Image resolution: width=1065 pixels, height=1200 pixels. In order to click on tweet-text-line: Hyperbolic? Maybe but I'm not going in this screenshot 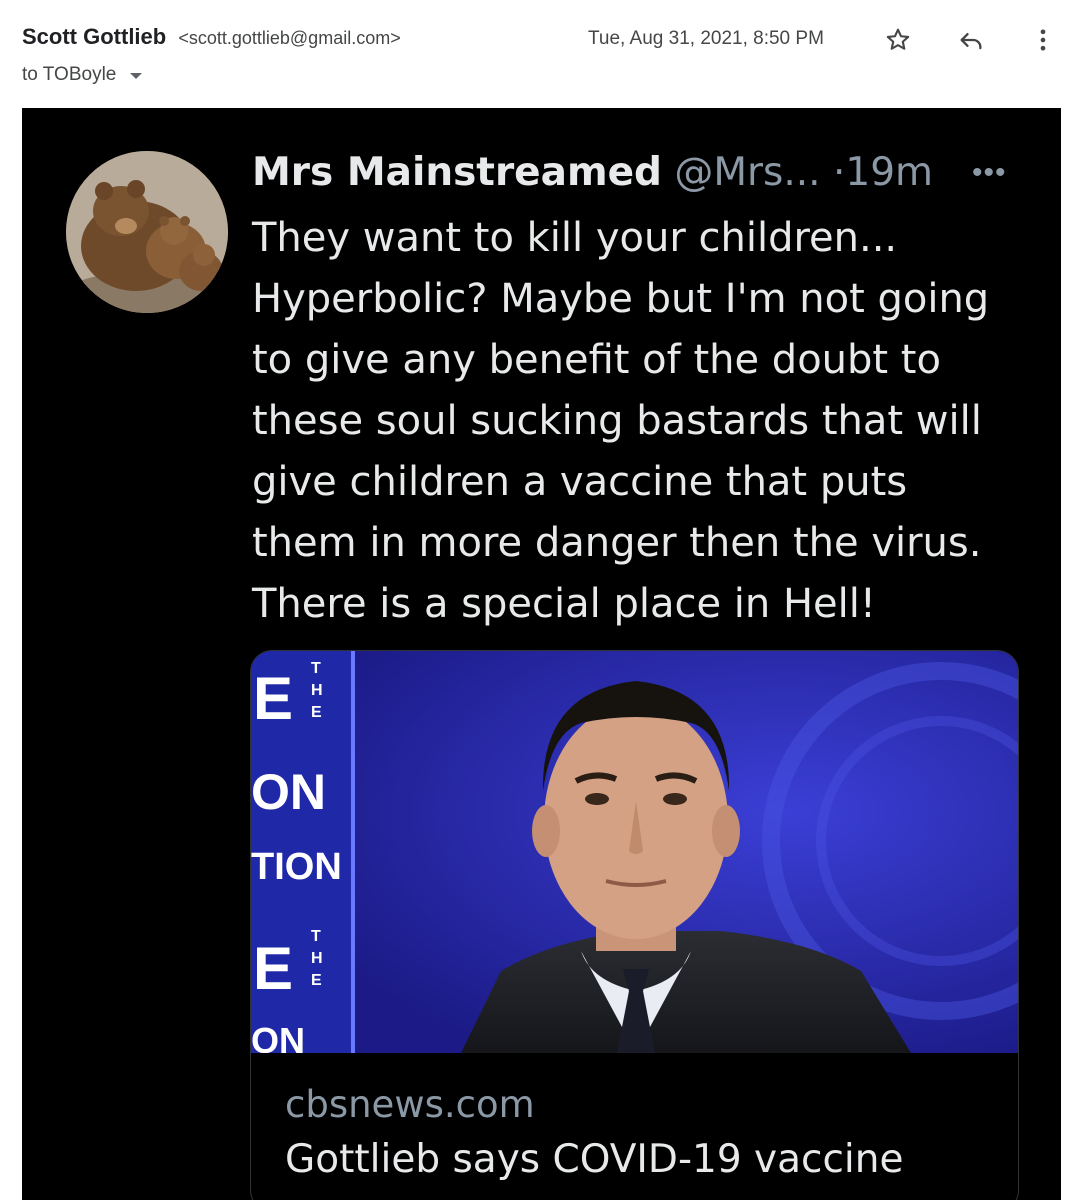, I will do `click(621, 299)`.